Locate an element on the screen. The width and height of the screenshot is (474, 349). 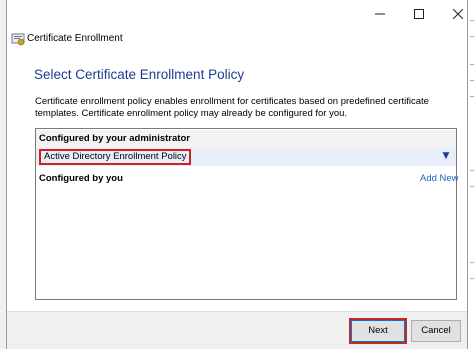
minimize-icon is located at coordinates (380, 14).